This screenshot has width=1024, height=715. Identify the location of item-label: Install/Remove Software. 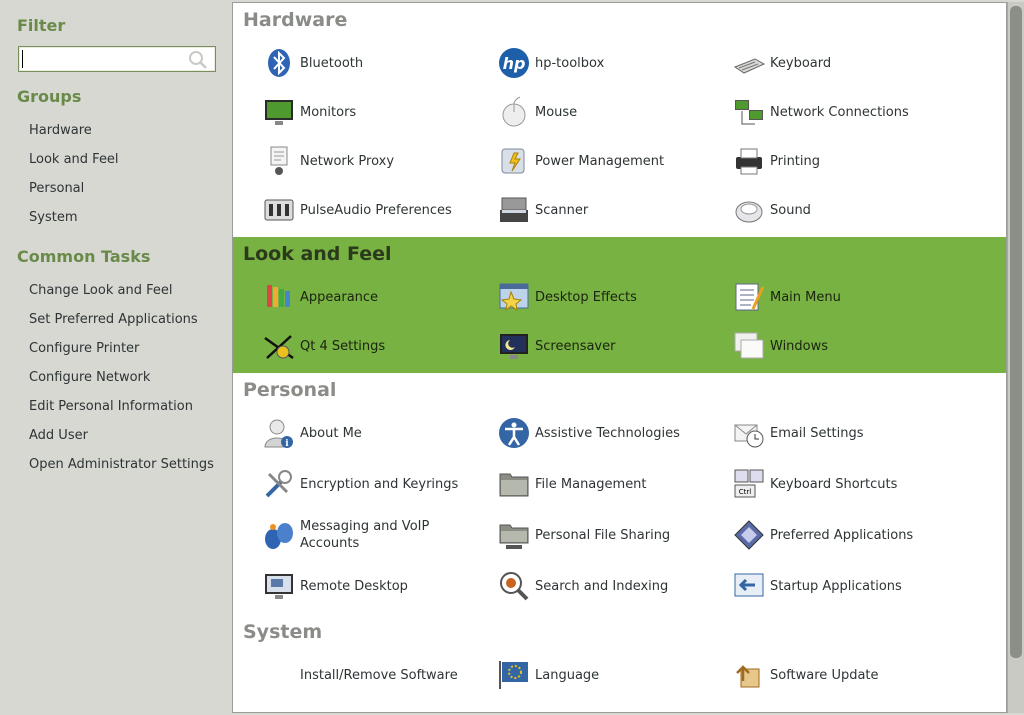
(379, 675).